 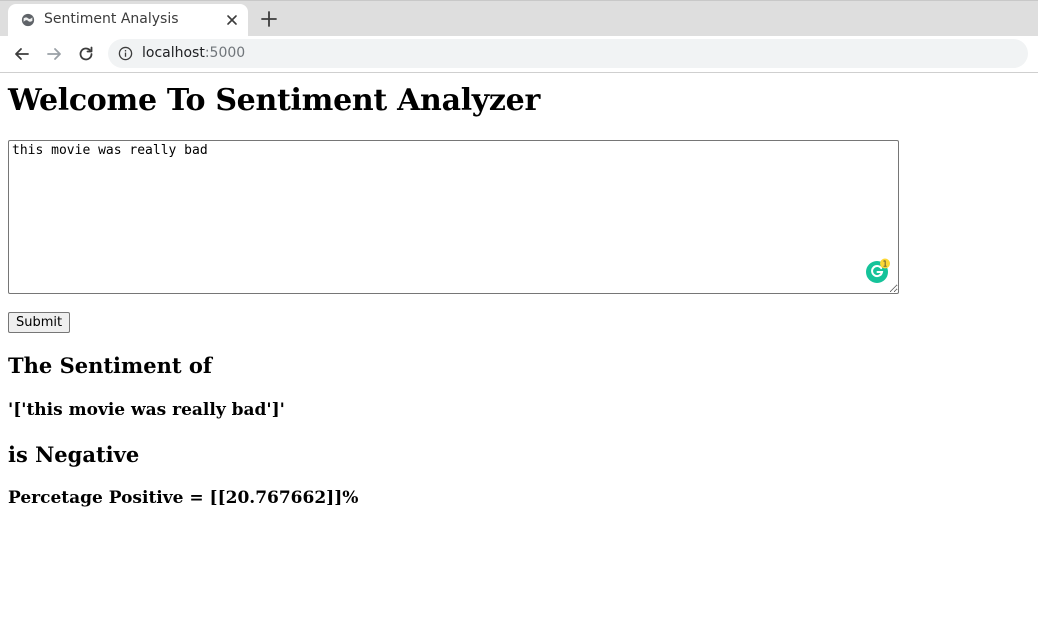 What do you see at coordinates (110, 365) in the screenshot?
I see `result-heading: The Sentiment of` at bounding box center [110, 365].